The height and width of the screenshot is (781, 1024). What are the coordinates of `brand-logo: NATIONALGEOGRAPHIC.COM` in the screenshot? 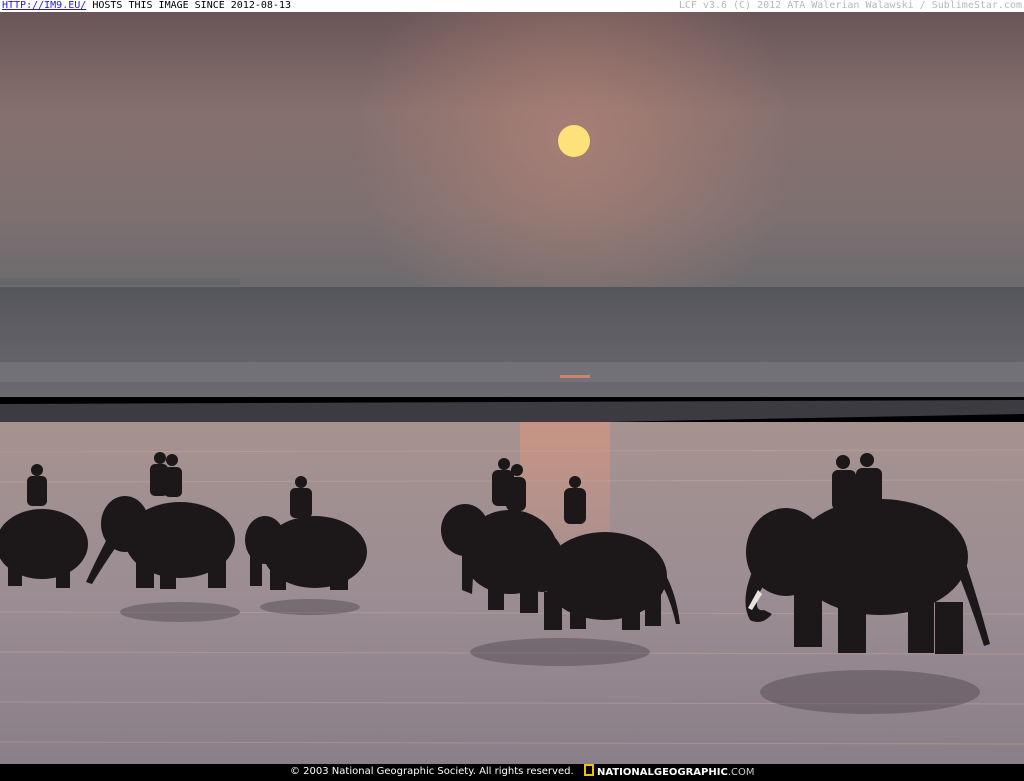 It's located at (669, 772).